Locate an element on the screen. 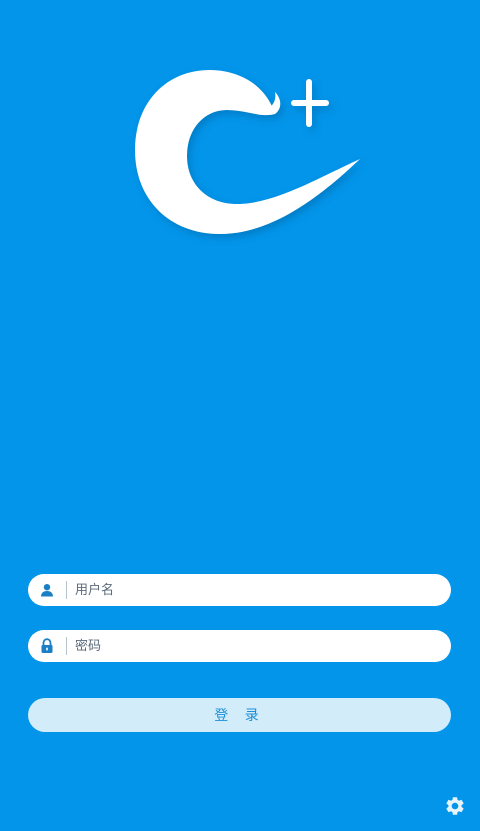  user-icon is located at coordinates (47, 590).